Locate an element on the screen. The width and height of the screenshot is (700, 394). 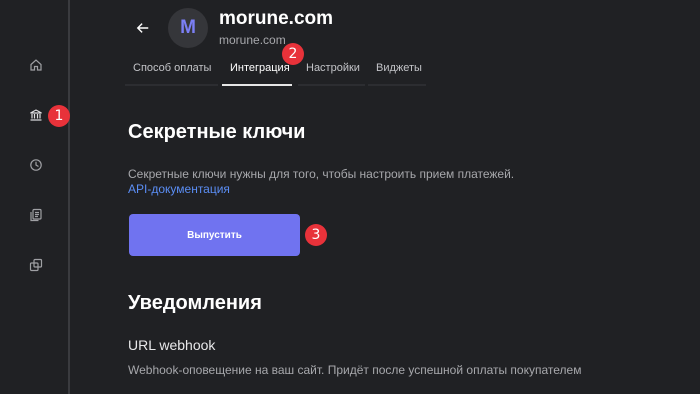
documents-icon is located at coordinates (36, 215).